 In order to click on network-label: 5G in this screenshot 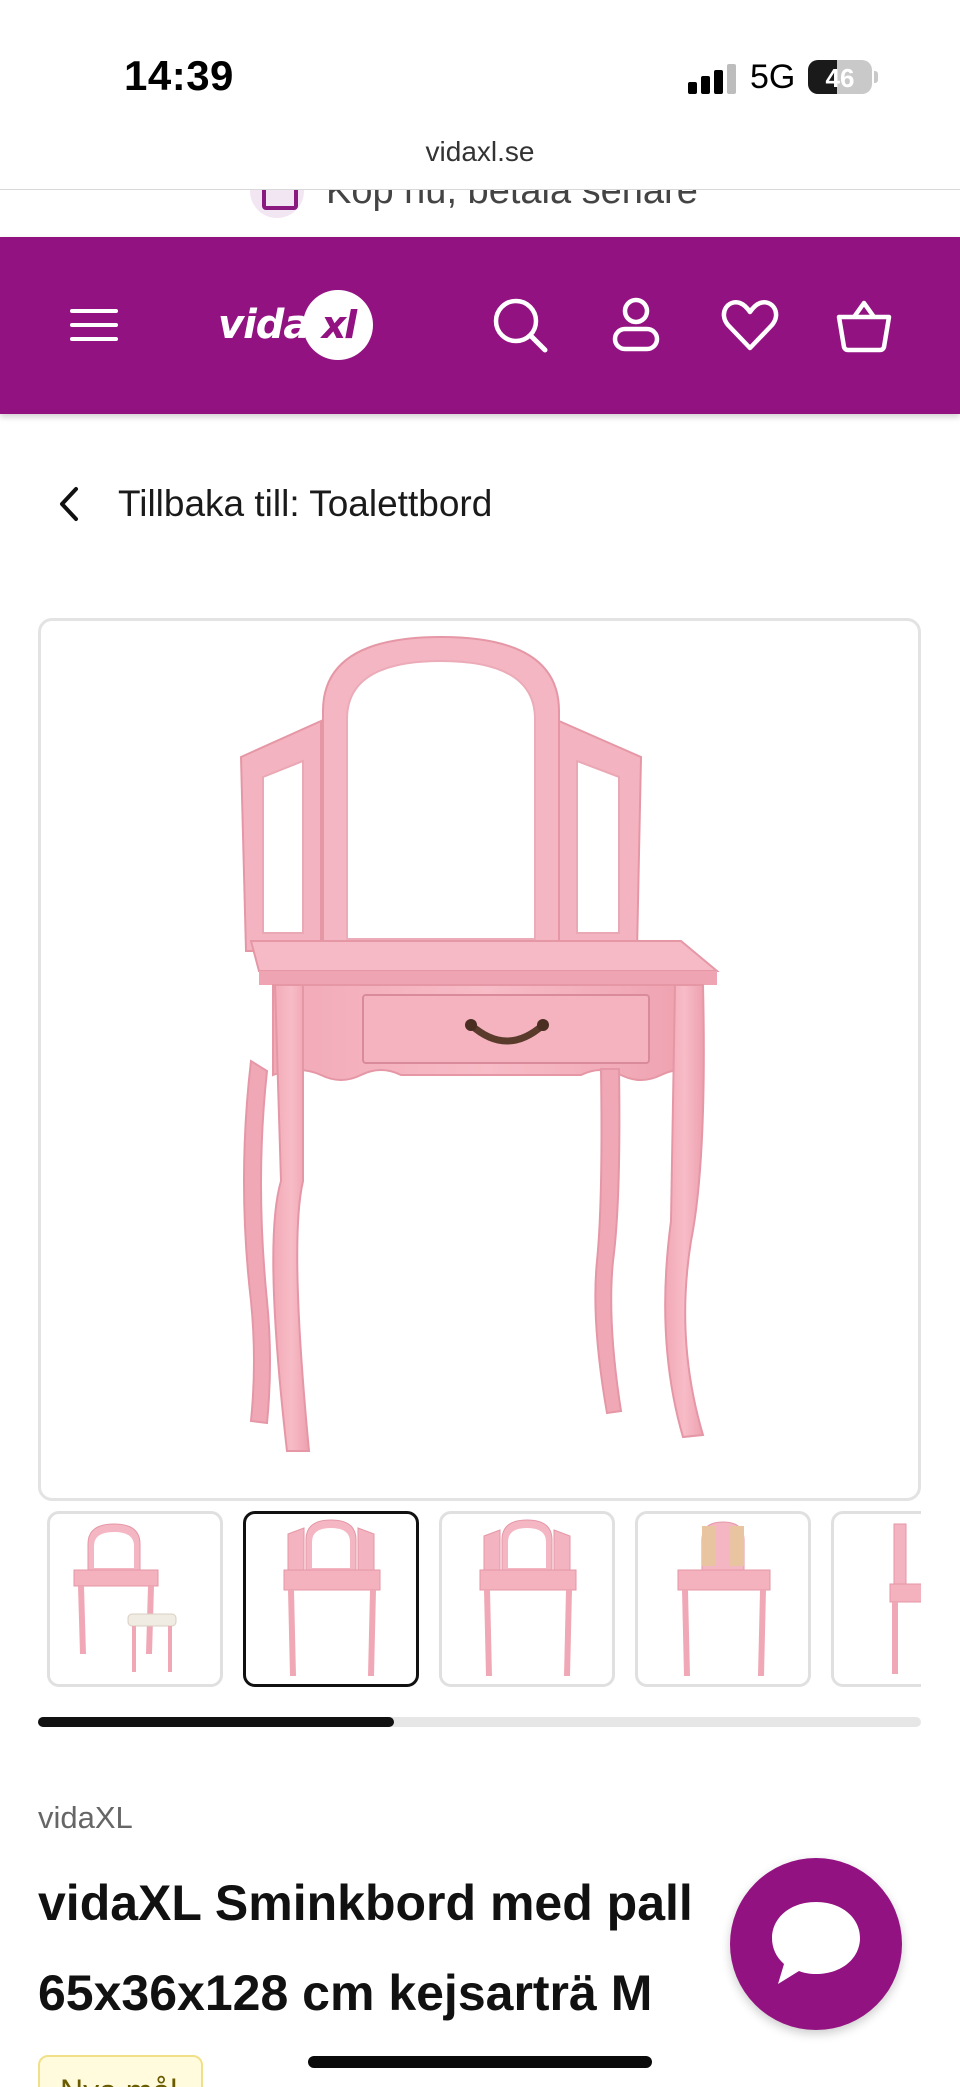, I will do `click(773, 77)`.